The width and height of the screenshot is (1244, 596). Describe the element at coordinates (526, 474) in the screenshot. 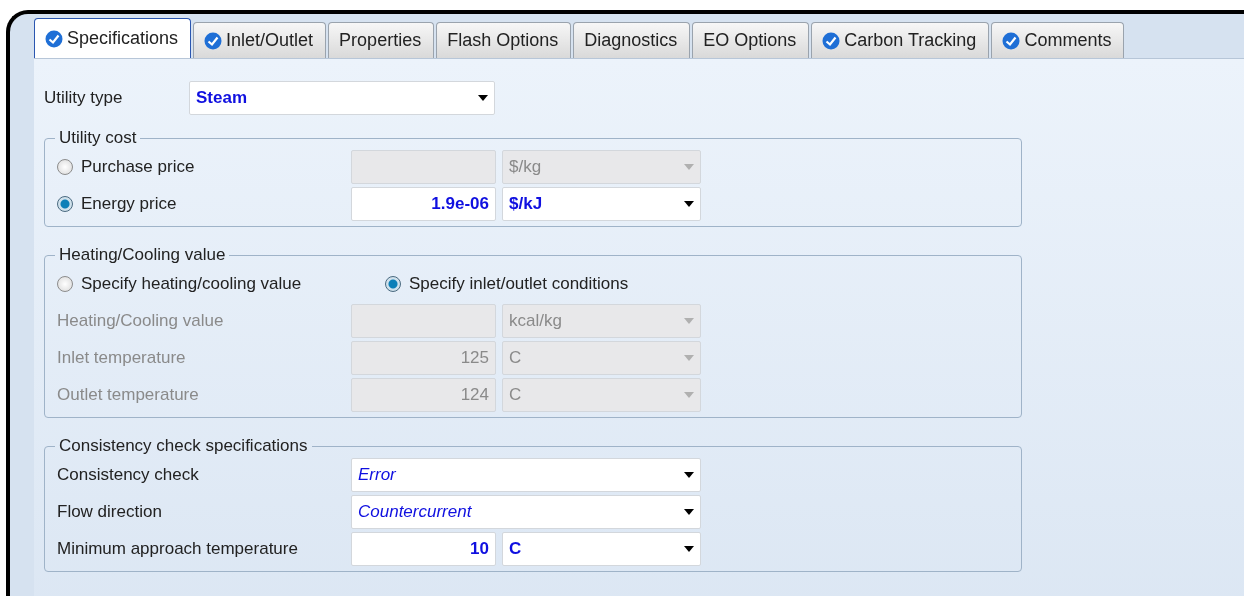

I see `dropdown: Error` at that location.